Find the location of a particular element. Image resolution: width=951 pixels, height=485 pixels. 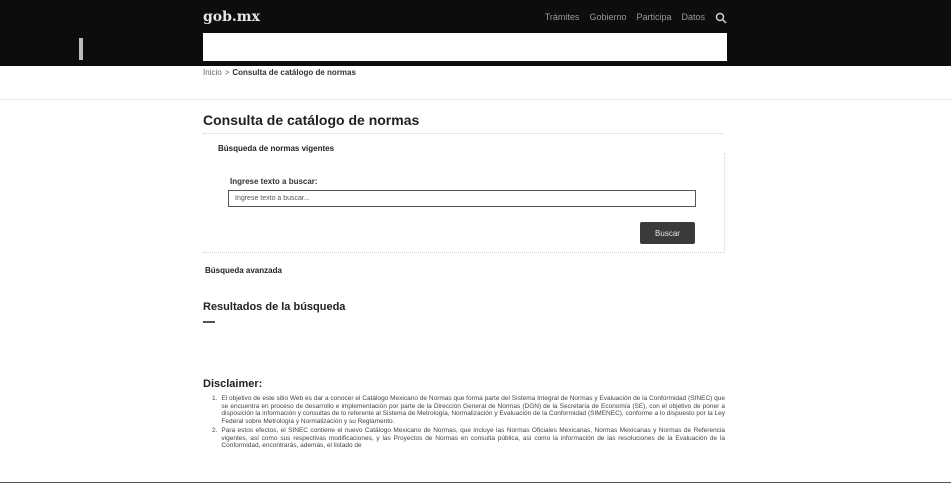

disclaimer-title: Disclaimer: is located at coordinates (233, 384).